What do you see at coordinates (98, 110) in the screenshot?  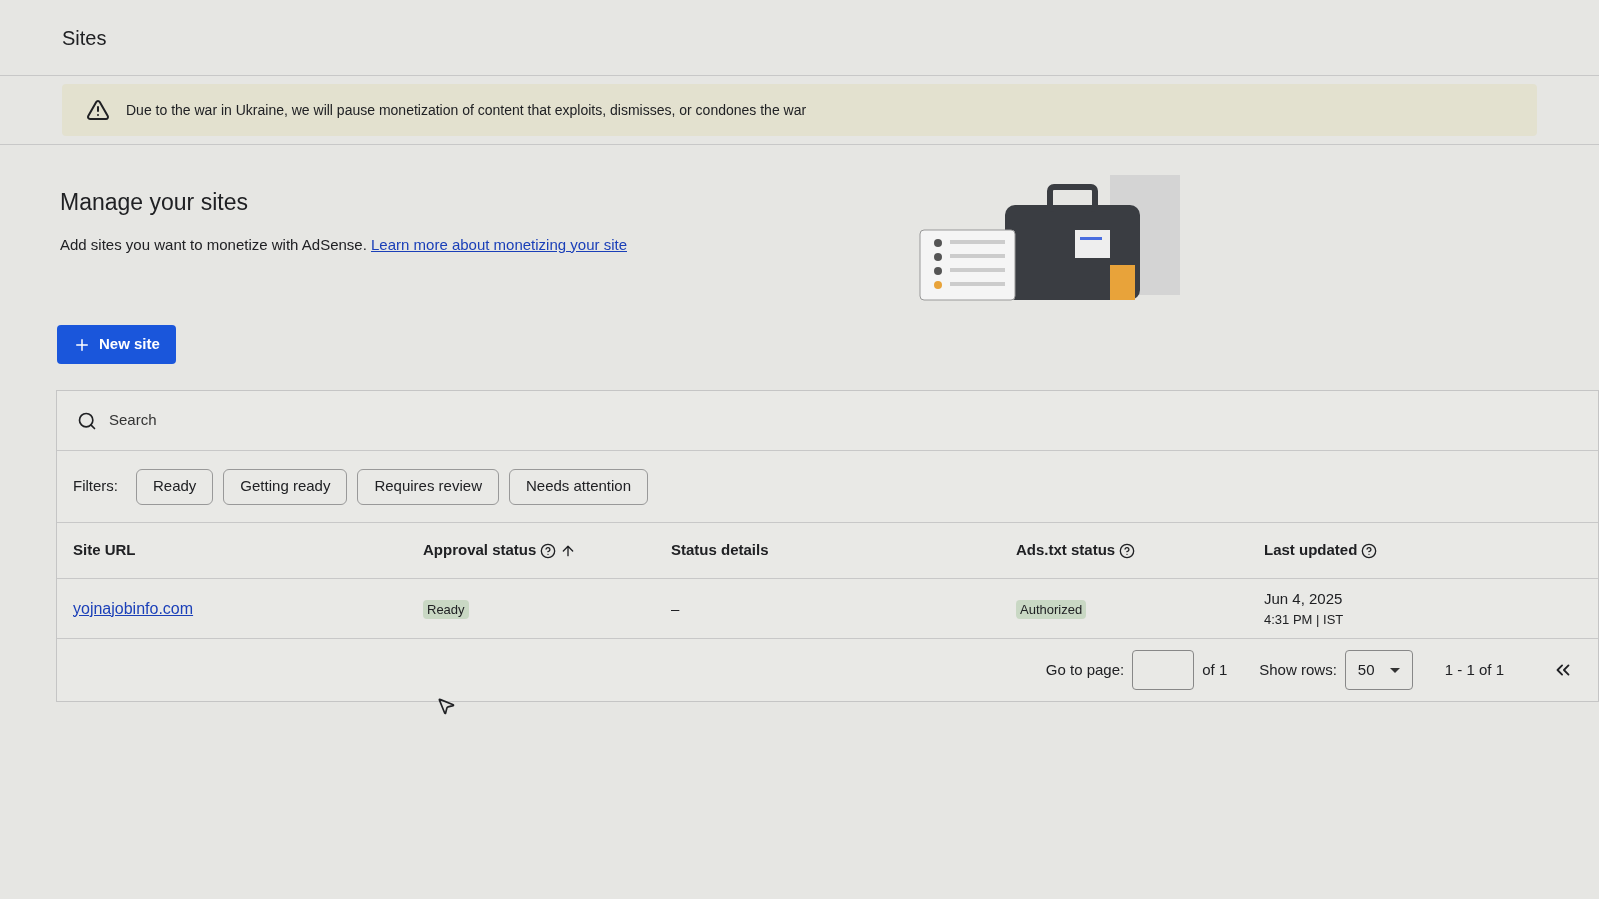 I see `warning-icon` at bounding box center [98, 110].